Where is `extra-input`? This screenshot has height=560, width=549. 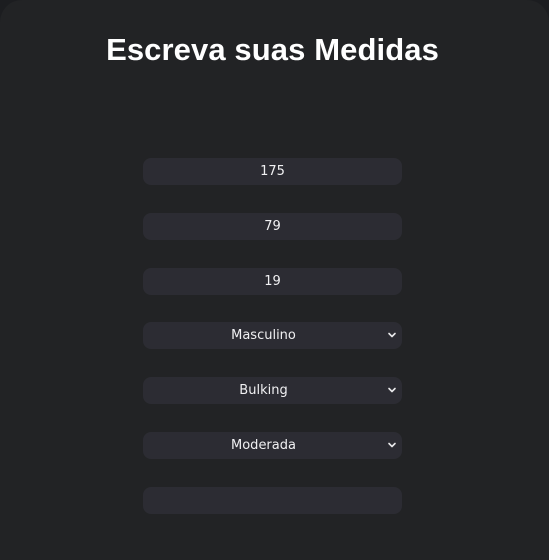
extra-input is located at coordinates (272, 500).